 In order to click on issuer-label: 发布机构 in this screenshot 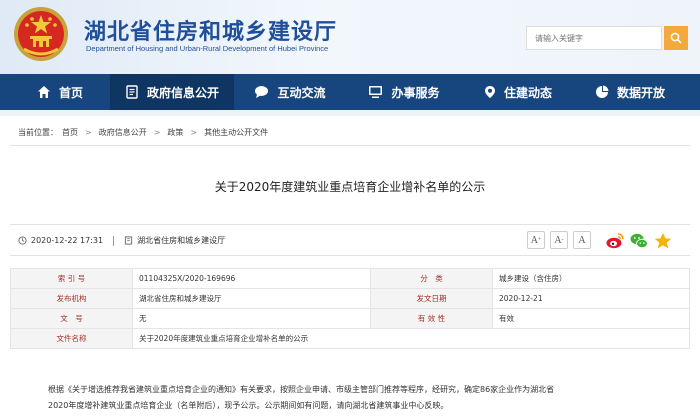, I will do `click(71, 298)`.